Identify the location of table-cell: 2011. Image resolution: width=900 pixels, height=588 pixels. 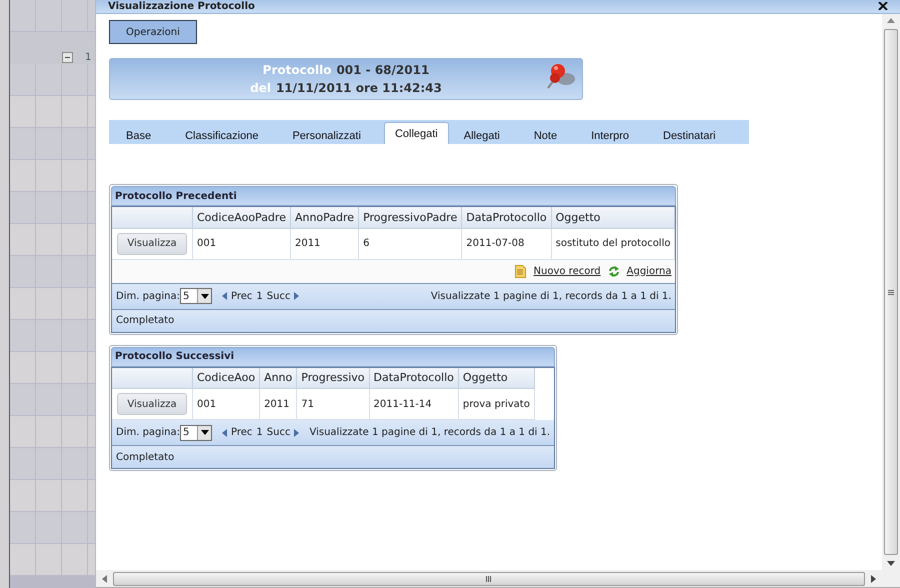
(324, 243).